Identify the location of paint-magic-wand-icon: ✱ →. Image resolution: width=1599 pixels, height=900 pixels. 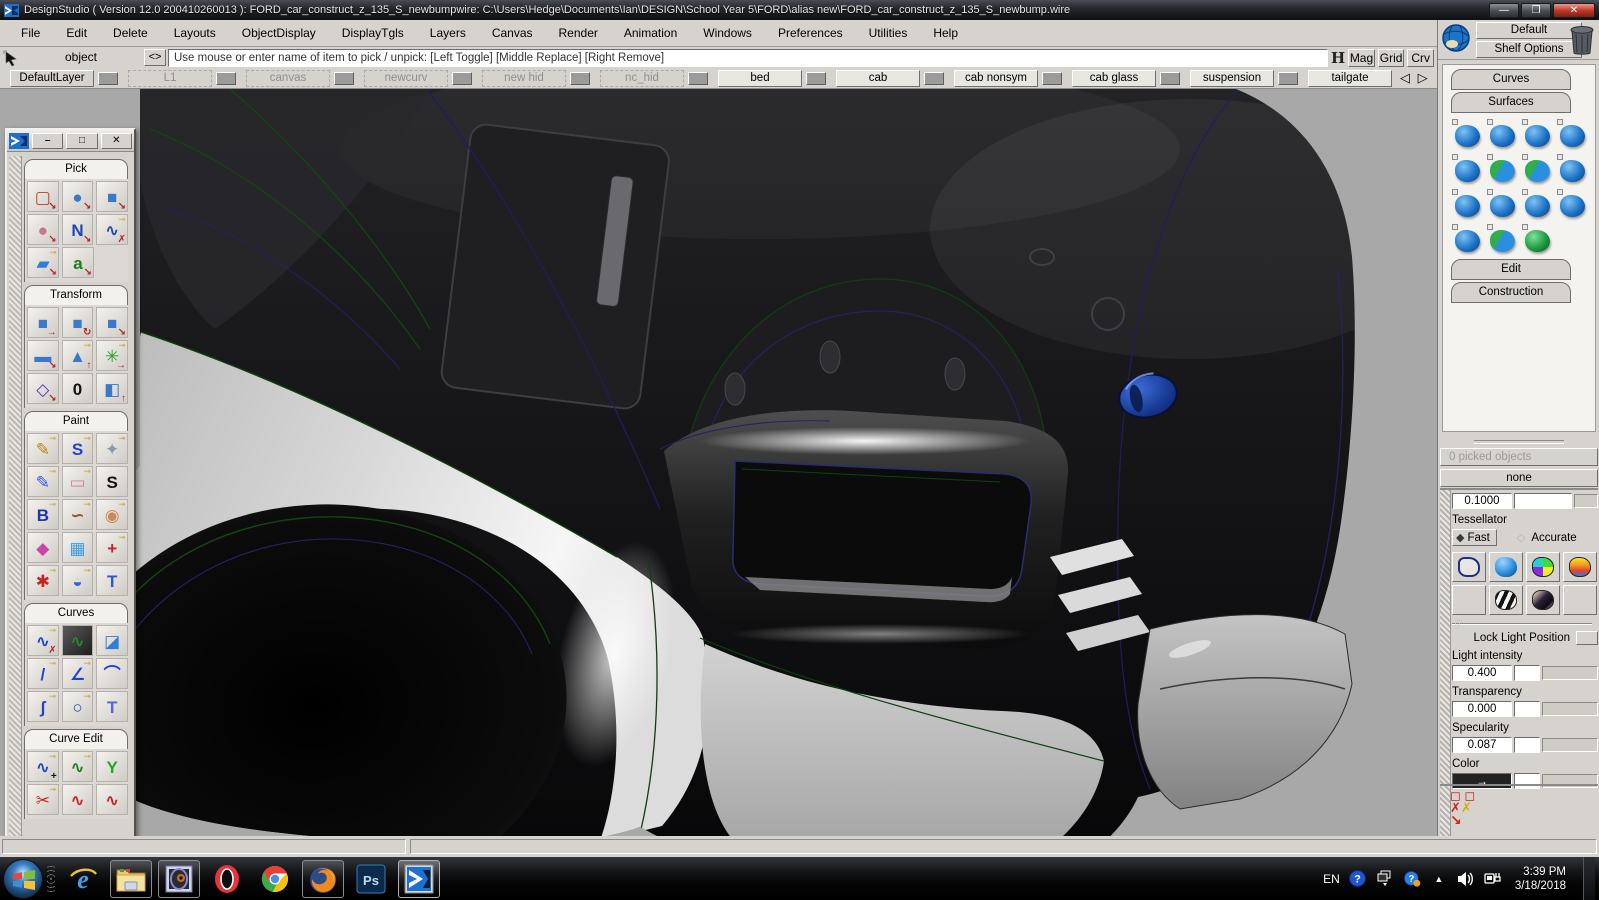
(43, 580).